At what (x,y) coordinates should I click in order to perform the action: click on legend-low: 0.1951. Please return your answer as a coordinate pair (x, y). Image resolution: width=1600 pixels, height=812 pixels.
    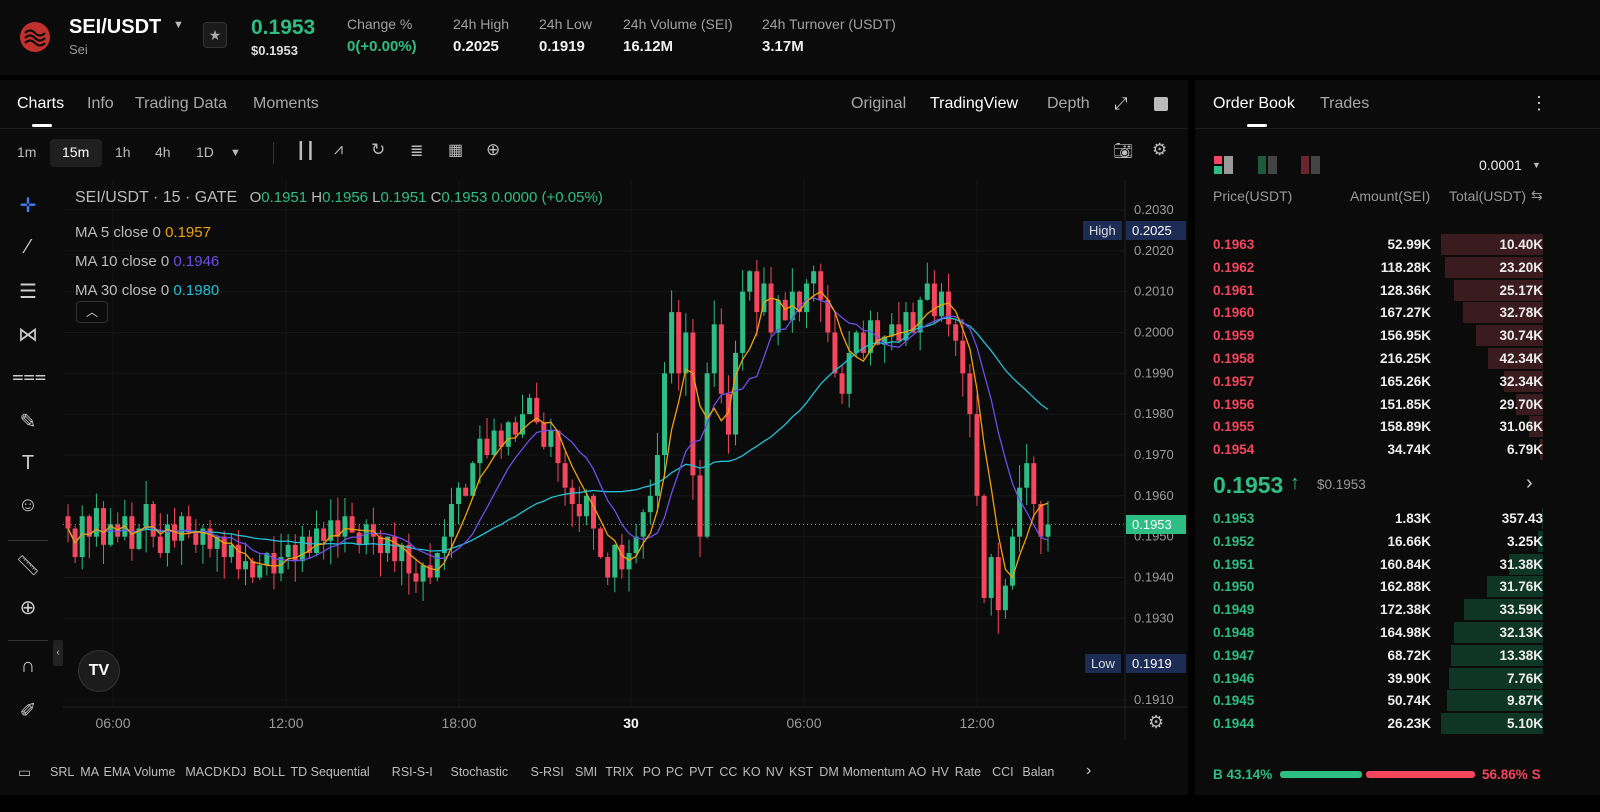
    Looking at the image, I should click on (403, 197).